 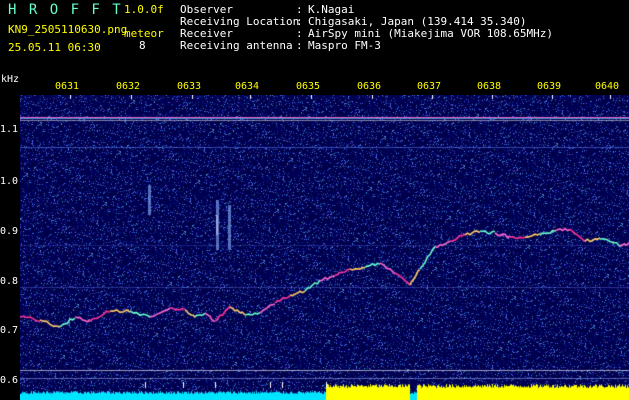 What do you see at coordinates (429, 86) in the screenshot?
I see `time-tick-label: 0637` at bounding box center [429, 86].